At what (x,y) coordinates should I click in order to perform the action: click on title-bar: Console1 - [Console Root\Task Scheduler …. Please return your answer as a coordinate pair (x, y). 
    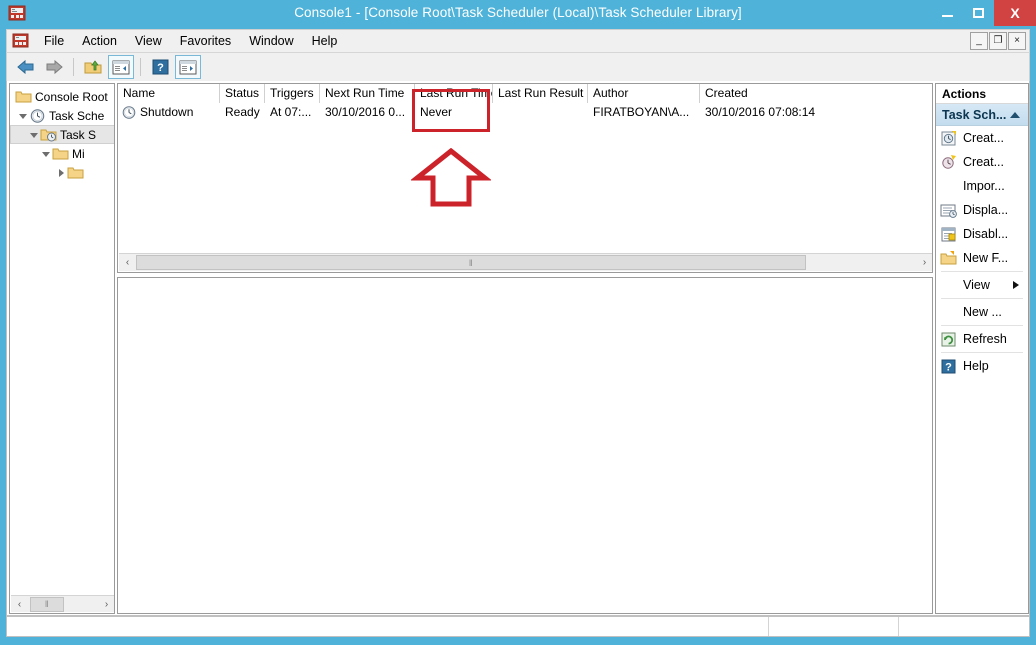
    Looking at the image, I should click on (518, 13).